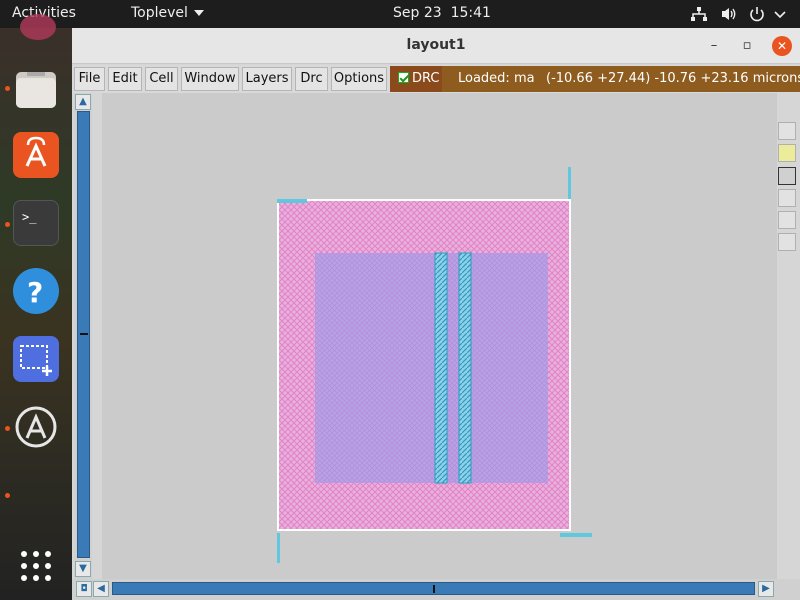  I want to click on status-loaded: Loaded: ma, so click(496, 78).